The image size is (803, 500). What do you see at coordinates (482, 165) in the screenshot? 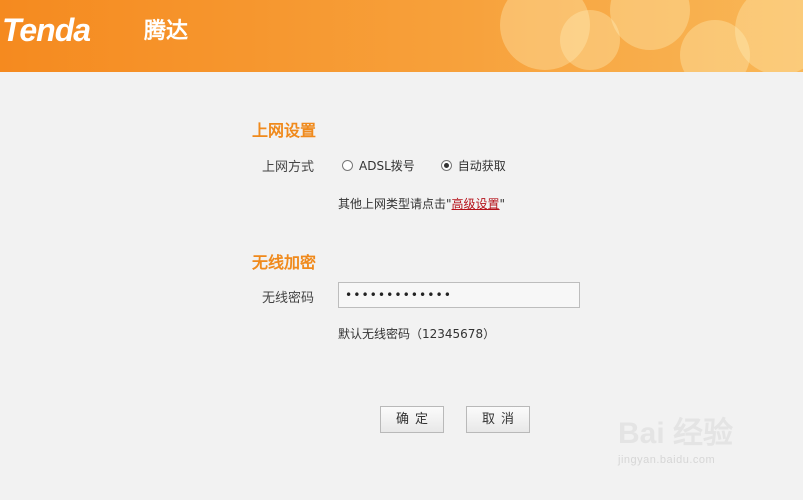
I see `auto-radio-label: 自动获取` at bounding box center [482, 165].